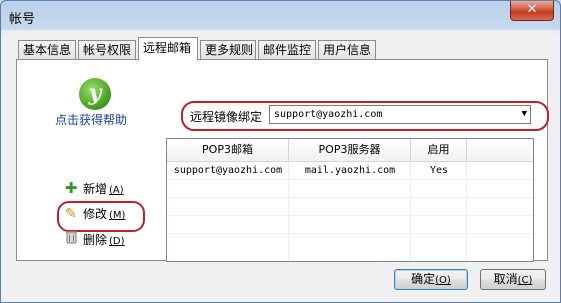  I want to click on cancel-shortcut: (C), so click(525, 280).